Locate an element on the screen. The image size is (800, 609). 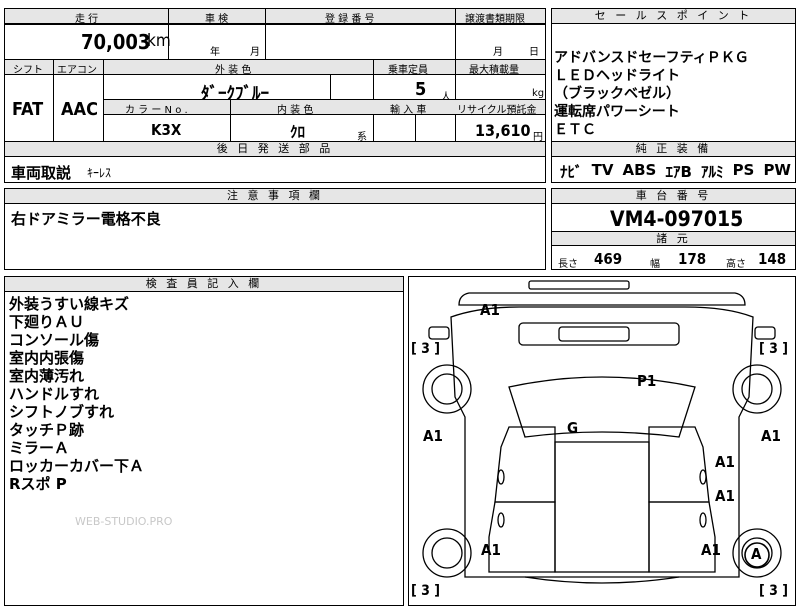
later-parts-header: 後 日 発 送 部 品 is located at coordinates (275, 149).